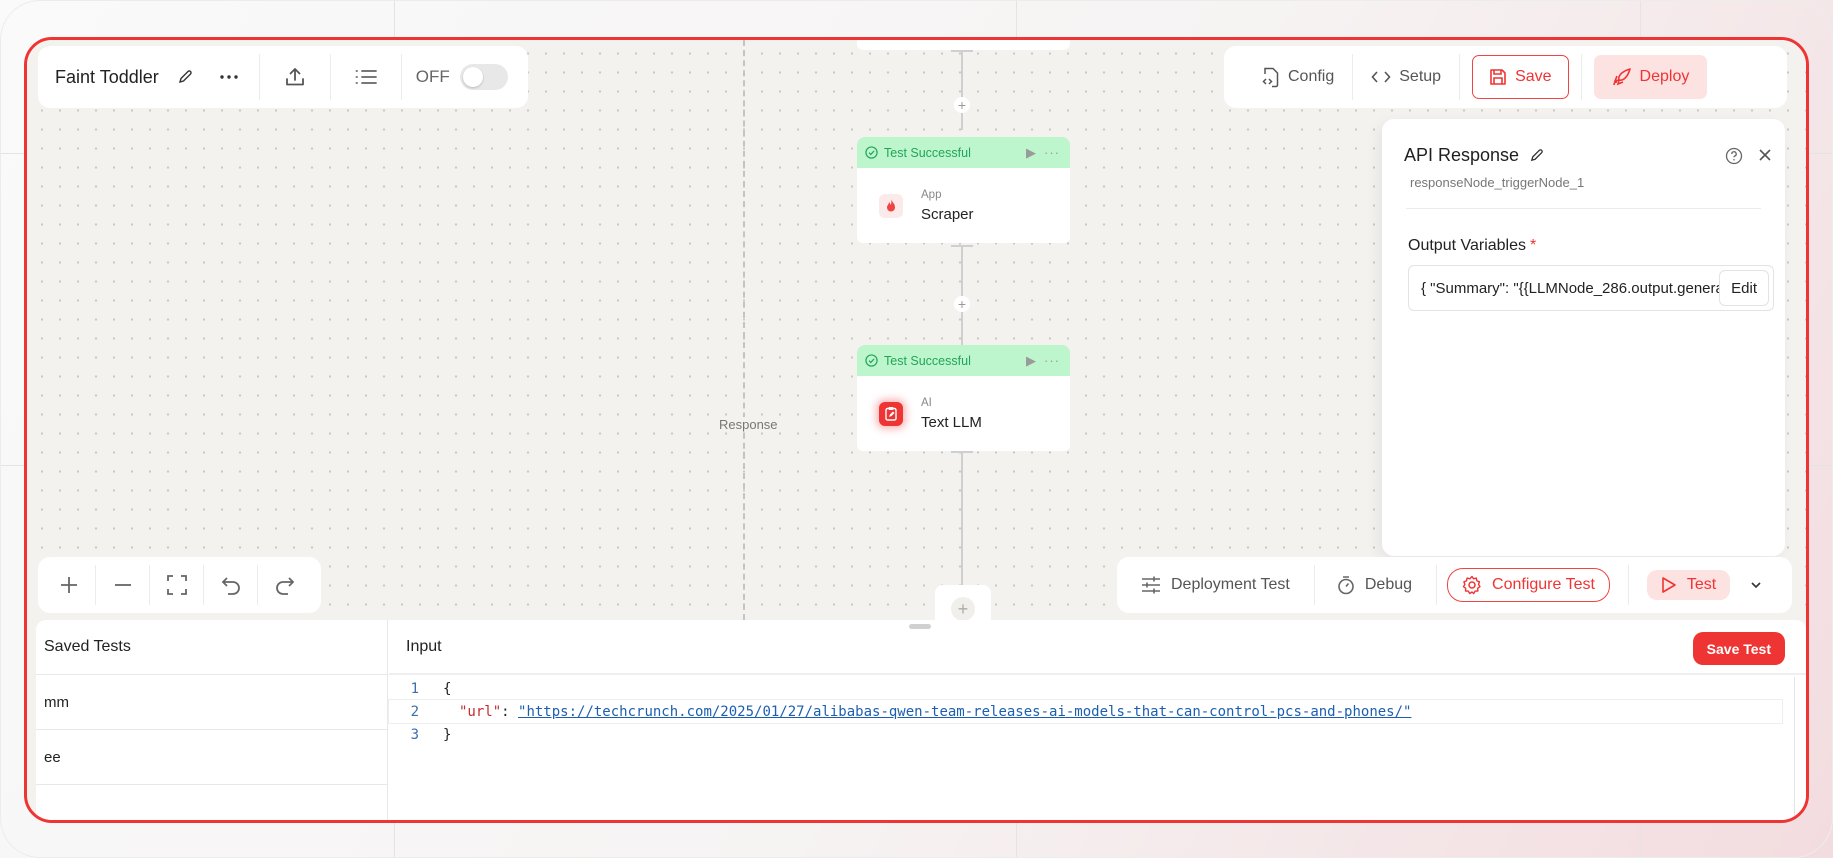  I want to click on undo-icon, so click(230, 586).